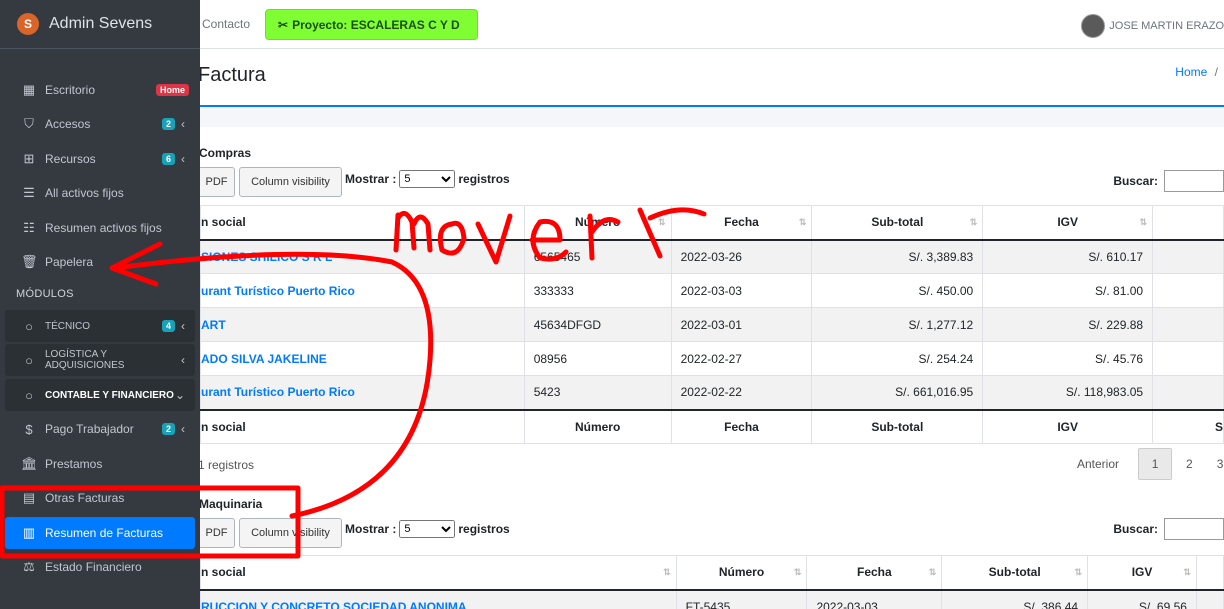 The image size is (1224, 609). What do you see at coordinates (29, 429) in the screenshot?
I see `dollar-icon: $` at bounding box center [29, 429].